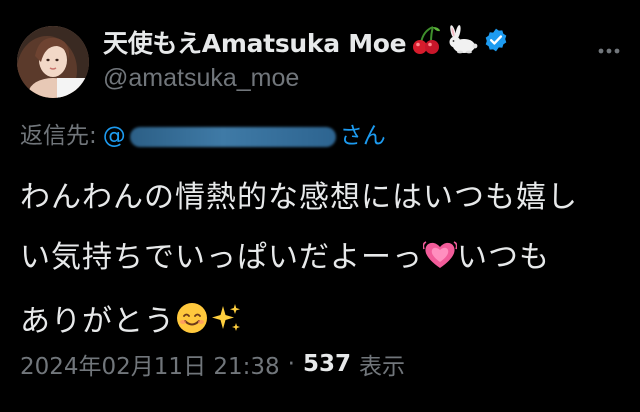 This screenshot has width=640, height=412. Describe the element at coordinates (609, 51) in the screenshot. I see `more-options-icon` at that location.